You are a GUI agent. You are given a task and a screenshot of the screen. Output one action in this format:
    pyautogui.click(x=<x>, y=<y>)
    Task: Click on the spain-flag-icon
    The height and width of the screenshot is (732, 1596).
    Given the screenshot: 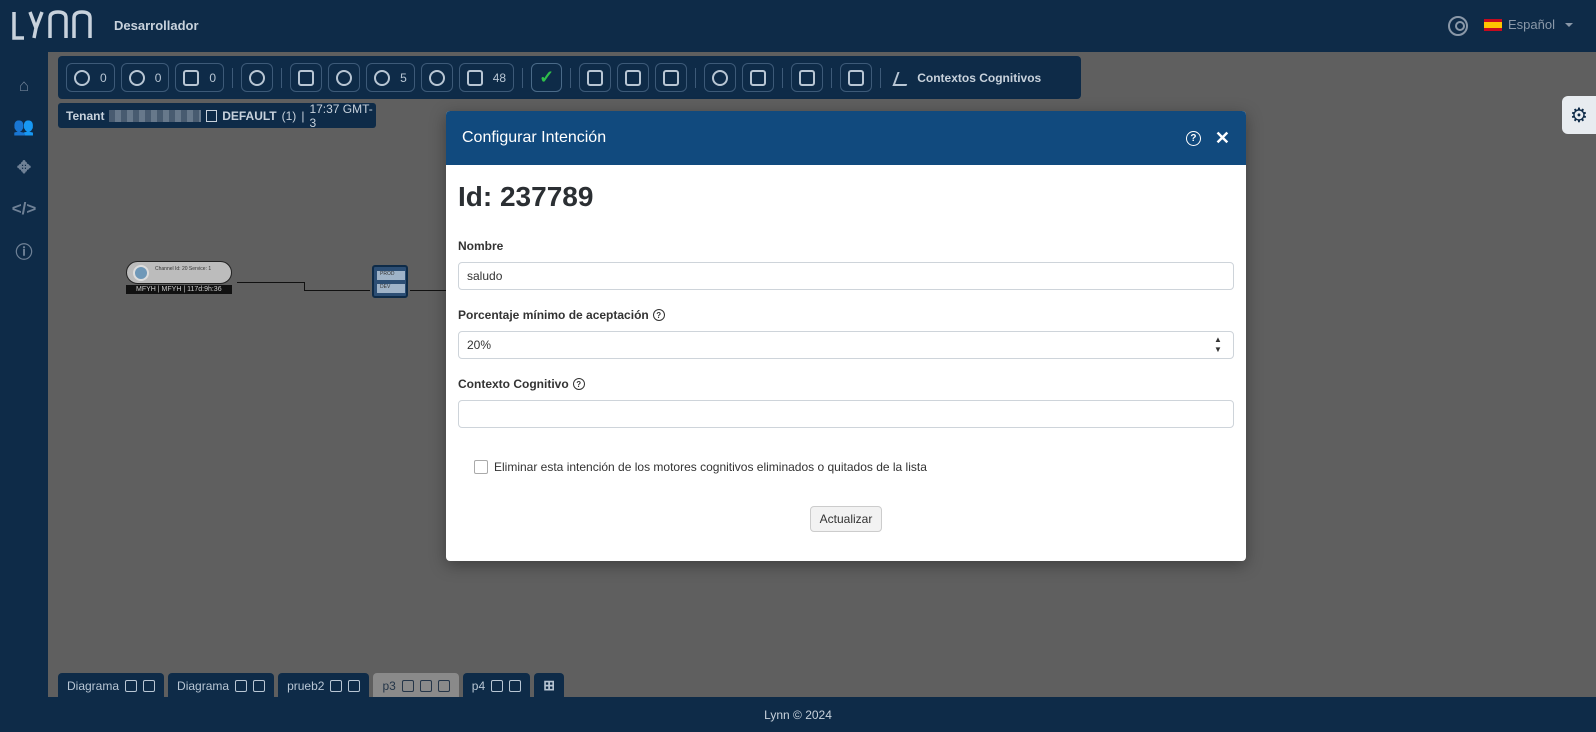 What is the action you would take?
    pyautogui.click(x=1493, y=24)
    